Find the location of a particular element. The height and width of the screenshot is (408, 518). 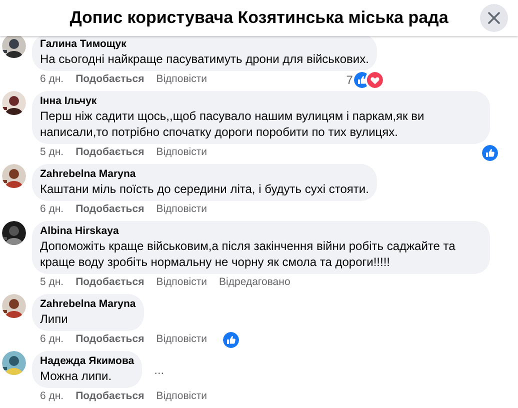

edited-label: Відредаговано is located at coordinates (254, 282).